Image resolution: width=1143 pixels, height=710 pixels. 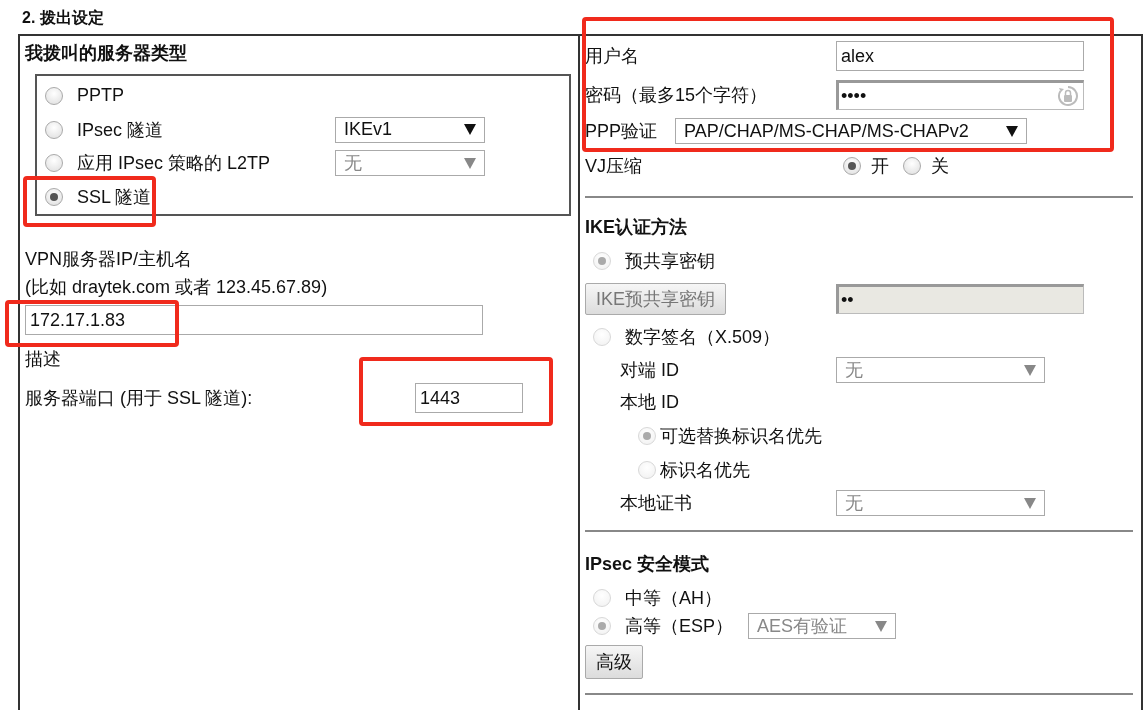 What do you see at coordinates (614, 662) in the screenshot?
I see `advanced-button: 高级` at bounding box center [614, 662].